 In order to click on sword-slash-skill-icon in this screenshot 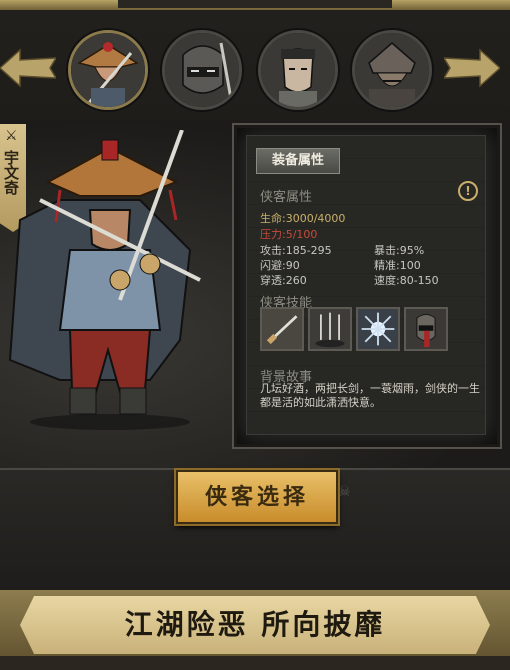, I will do `click(282, 329)`.